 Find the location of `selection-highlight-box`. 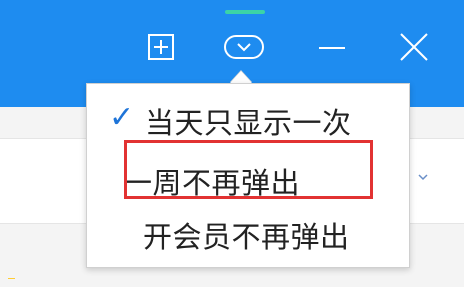

selection-highlight-box is located at coordinates (248, 169).